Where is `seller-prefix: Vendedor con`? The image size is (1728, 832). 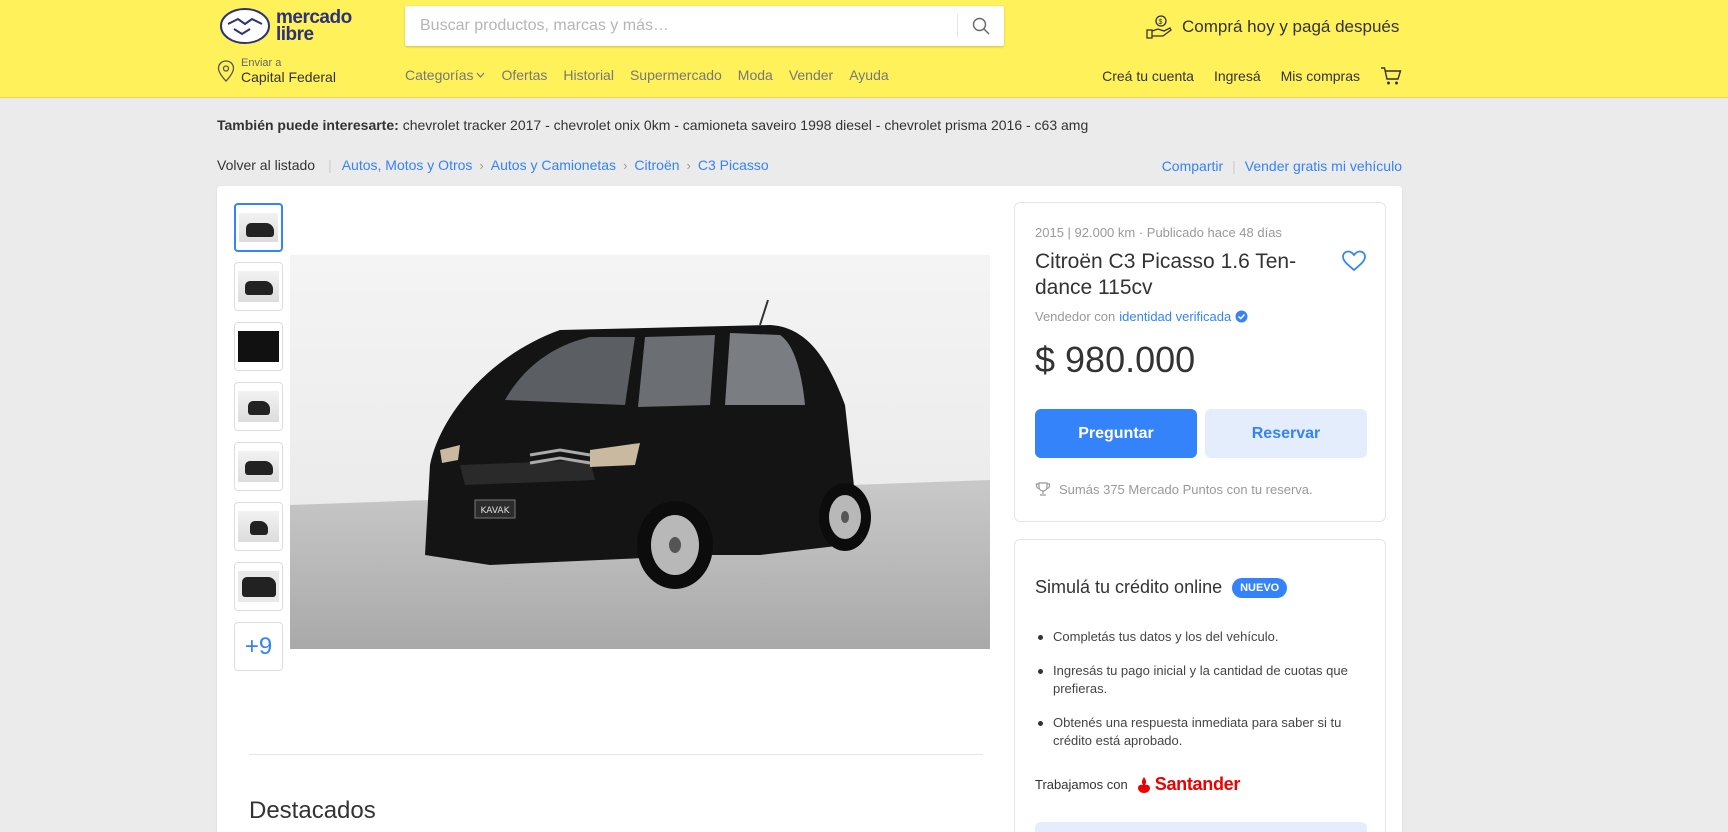 seller-prefix: Vendedor con is located at coordinates (1075, 316).